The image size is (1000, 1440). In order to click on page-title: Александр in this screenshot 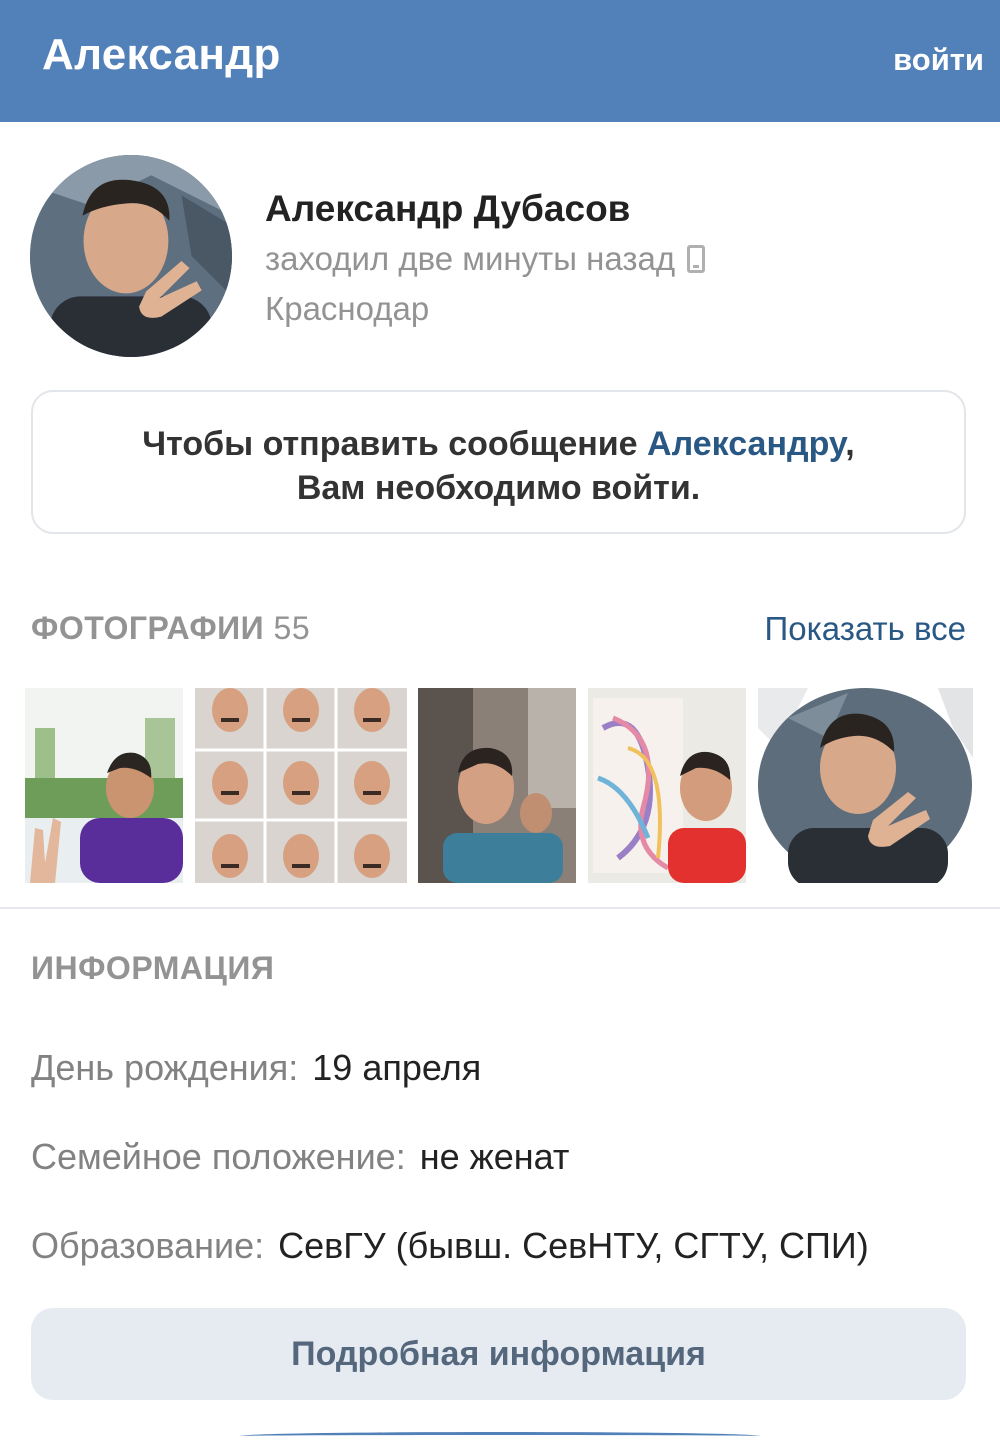, I will do `click(161, 54)`.